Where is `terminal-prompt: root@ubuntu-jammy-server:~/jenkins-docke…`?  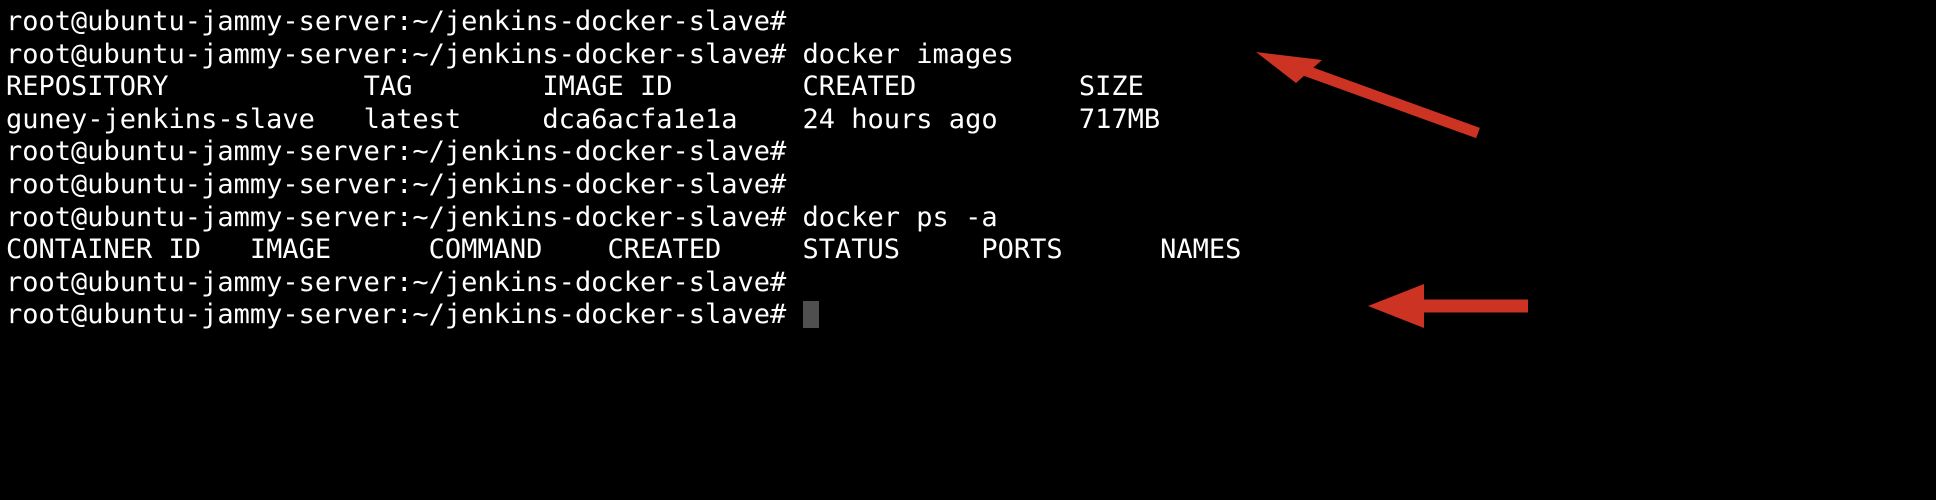 terminal-prompt: root@ubuntu-jammy-server:~/jenkins-docke… is located at coordinates (404, 315).